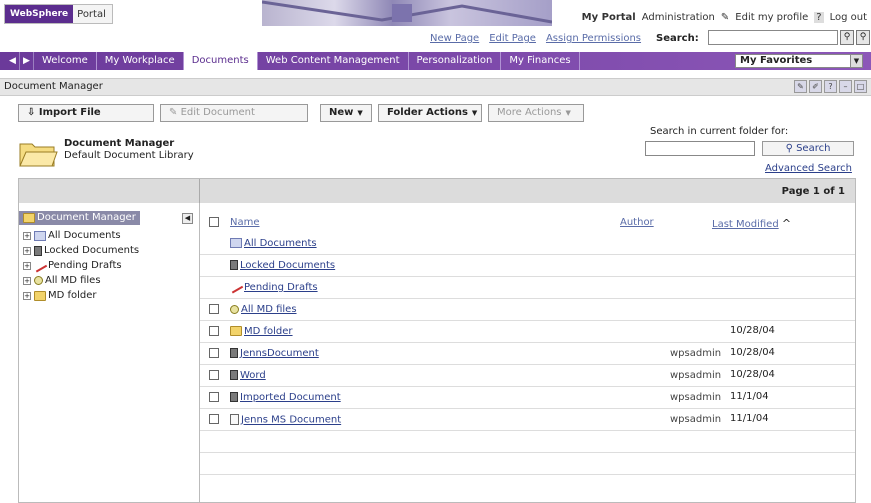 This screenshot has height=503, width=871. I want to click on advanced-search-icon: ⚲, so click(863, 37).